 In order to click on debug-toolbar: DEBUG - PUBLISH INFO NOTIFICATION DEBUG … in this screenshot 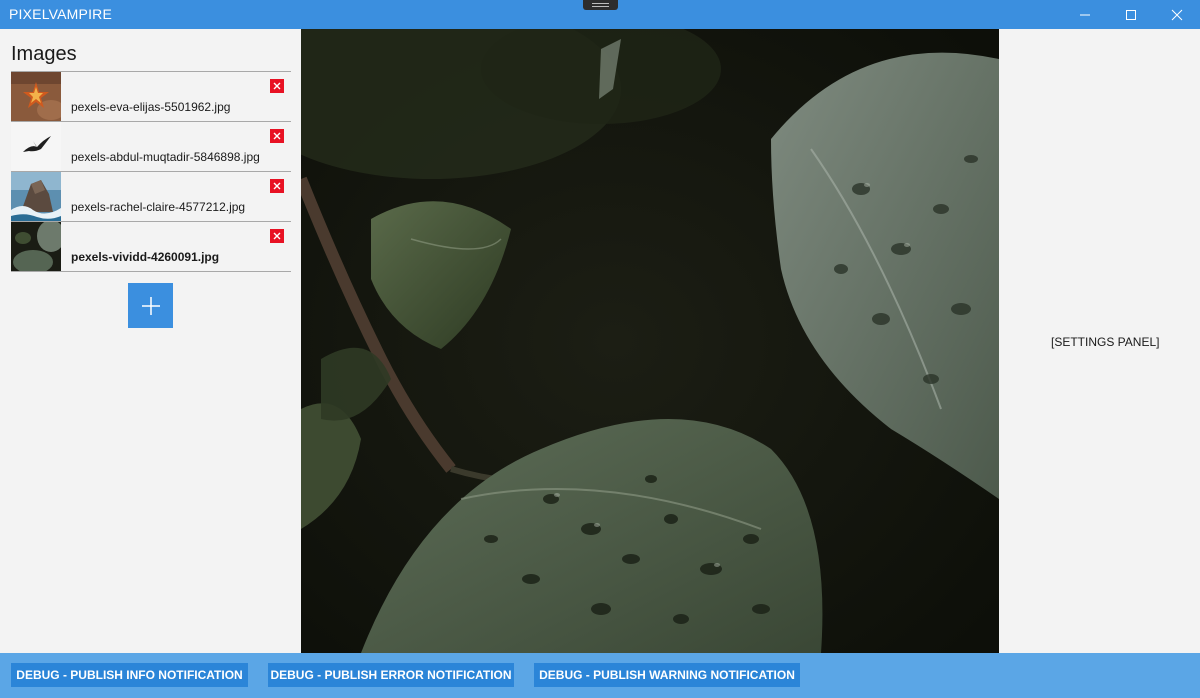, I will do `click(600, 675)`.